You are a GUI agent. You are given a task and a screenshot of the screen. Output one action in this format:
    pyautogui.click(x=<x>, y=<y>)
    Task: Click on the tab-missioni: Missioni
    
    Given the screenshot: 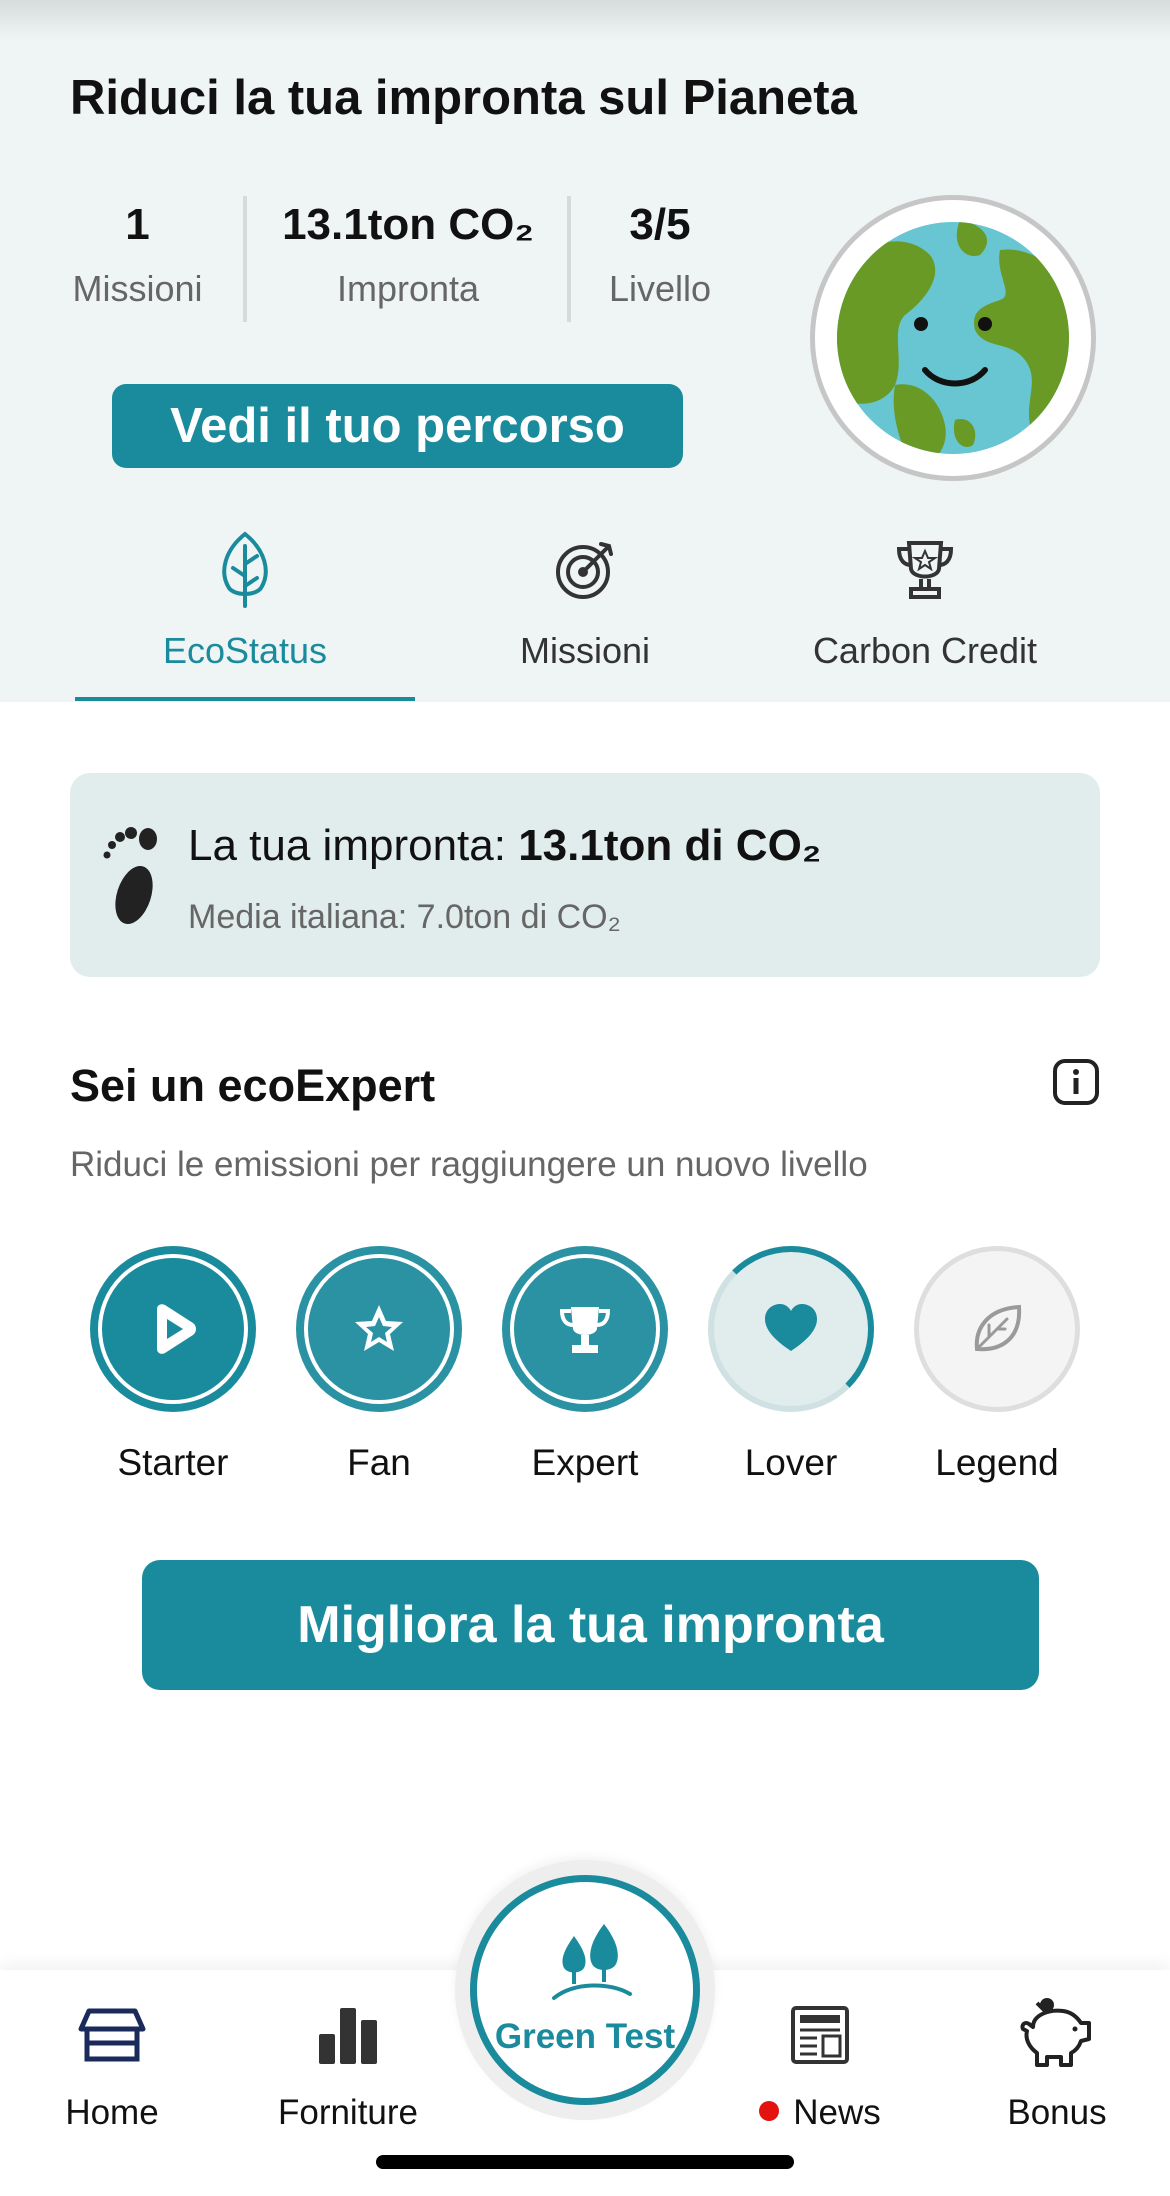 What is the action you would take?
    pyautogui.click(x=585, y=601)
    